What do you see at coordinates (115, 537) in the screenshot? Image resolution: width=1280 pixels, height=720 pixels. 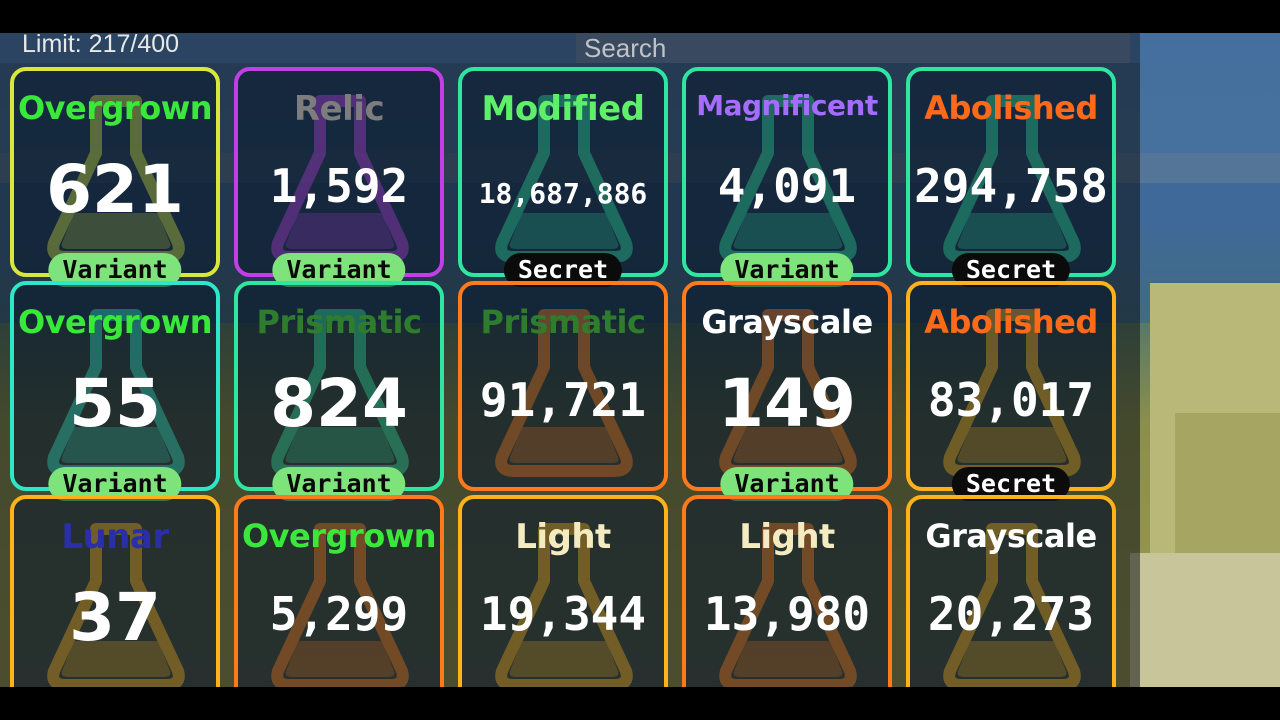 I see `potion-rarity-title: Lunar` at bounding box center [115, 537].